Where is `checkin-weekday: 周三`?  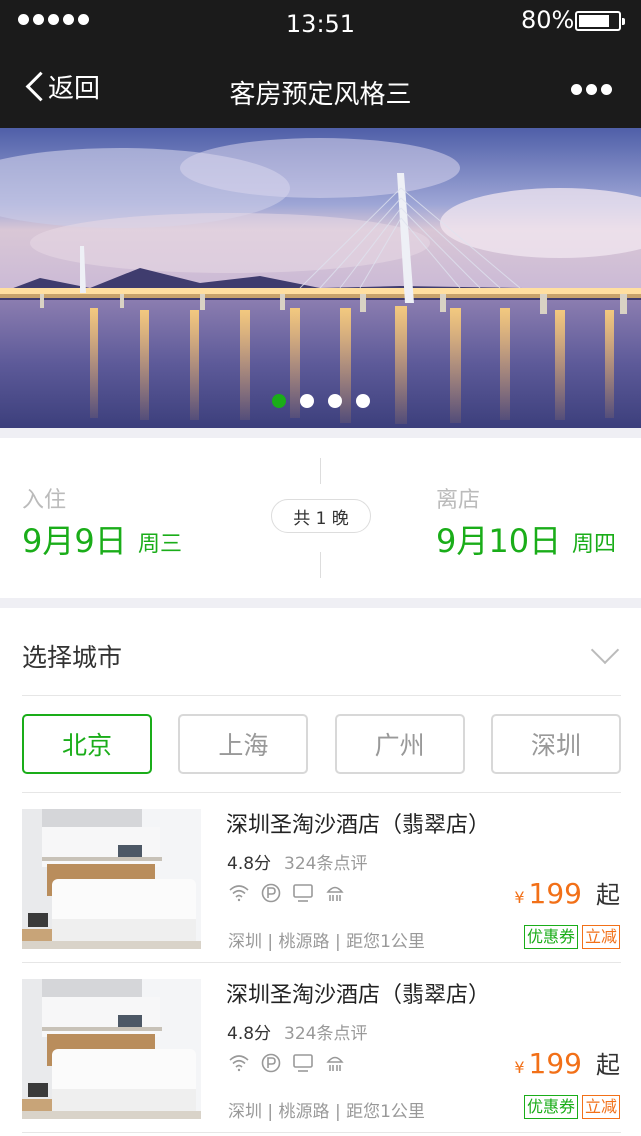
checkin-weekday: 周三 is located at coordinates (160, 544).